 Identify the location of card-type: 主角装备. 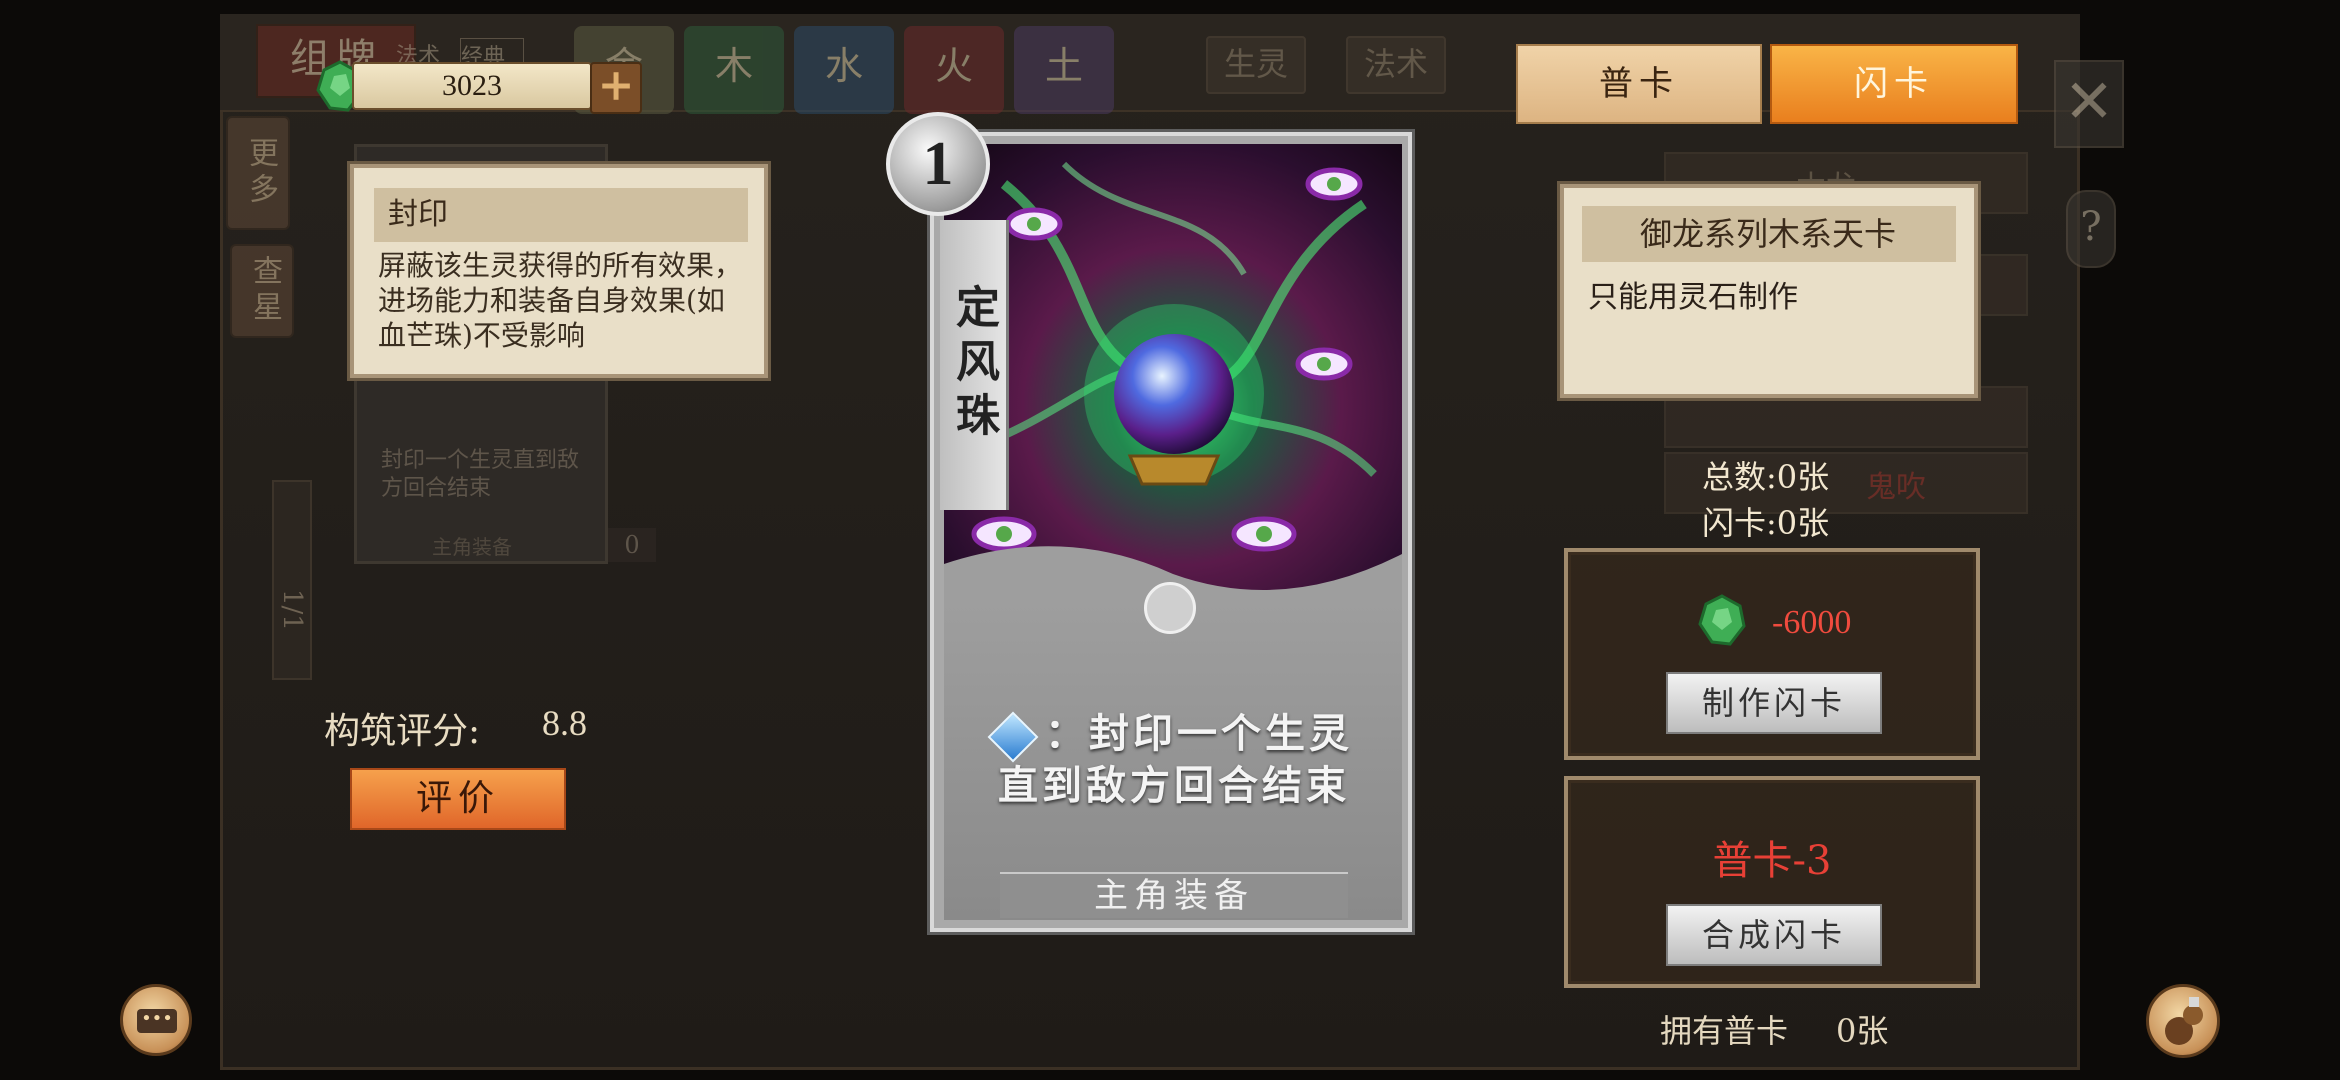
(1174, 895).